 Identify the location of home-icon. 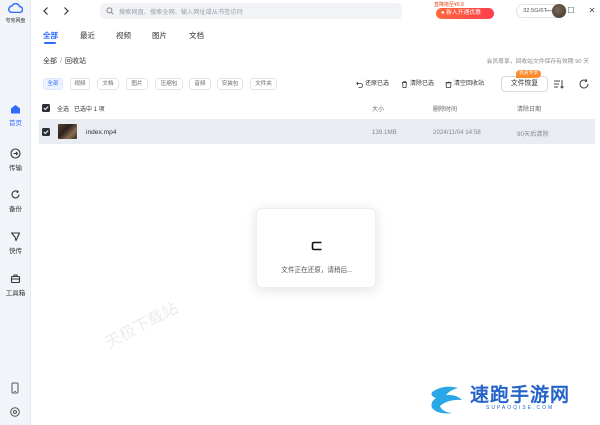
(15, 109).